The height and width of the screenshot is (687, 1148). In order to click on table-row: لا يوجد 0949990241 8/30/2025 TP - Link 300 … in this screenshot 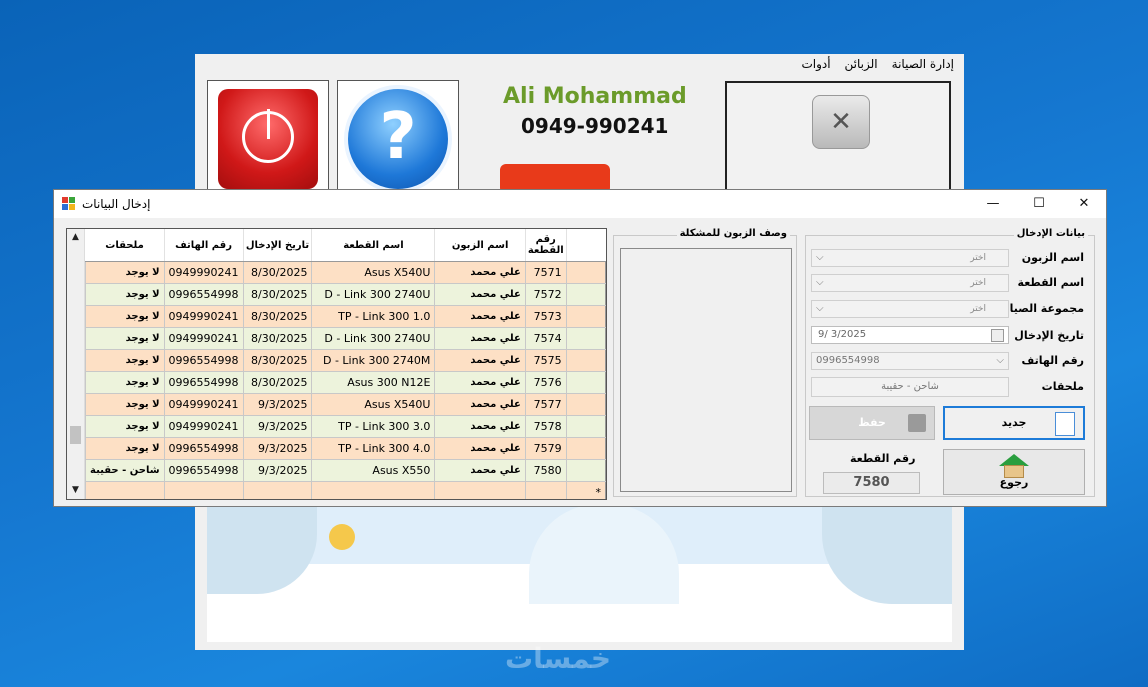, I will do `click(345, 316)`.